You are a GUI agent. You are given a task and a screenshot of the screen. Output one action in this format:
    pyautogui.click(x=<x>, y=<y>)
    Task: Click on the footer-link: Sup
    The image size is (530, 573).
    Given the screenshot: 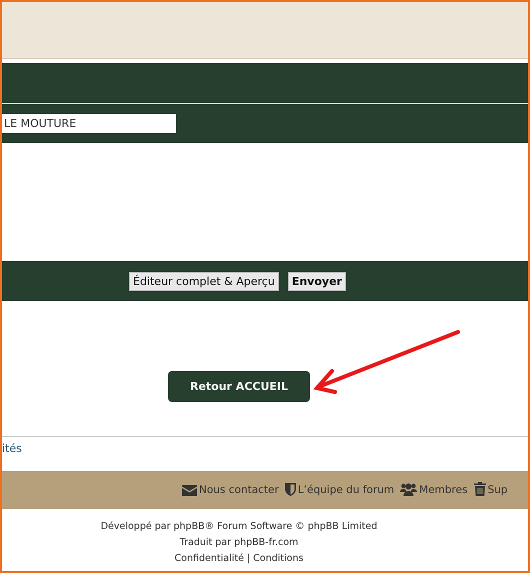 What is the action you would take?
    pyautogui.click(x=498, y=490)
    